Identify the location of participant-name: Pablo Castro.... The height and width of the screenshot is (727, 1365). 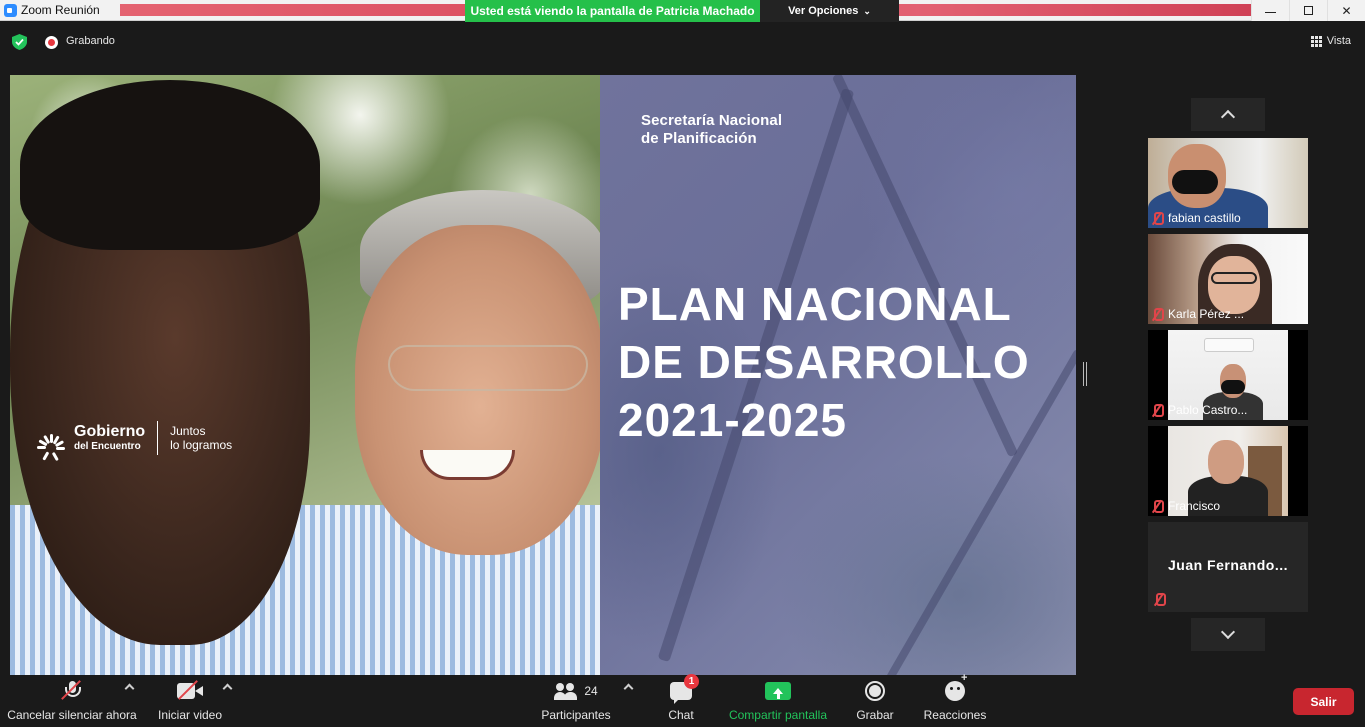
(1208, 410).